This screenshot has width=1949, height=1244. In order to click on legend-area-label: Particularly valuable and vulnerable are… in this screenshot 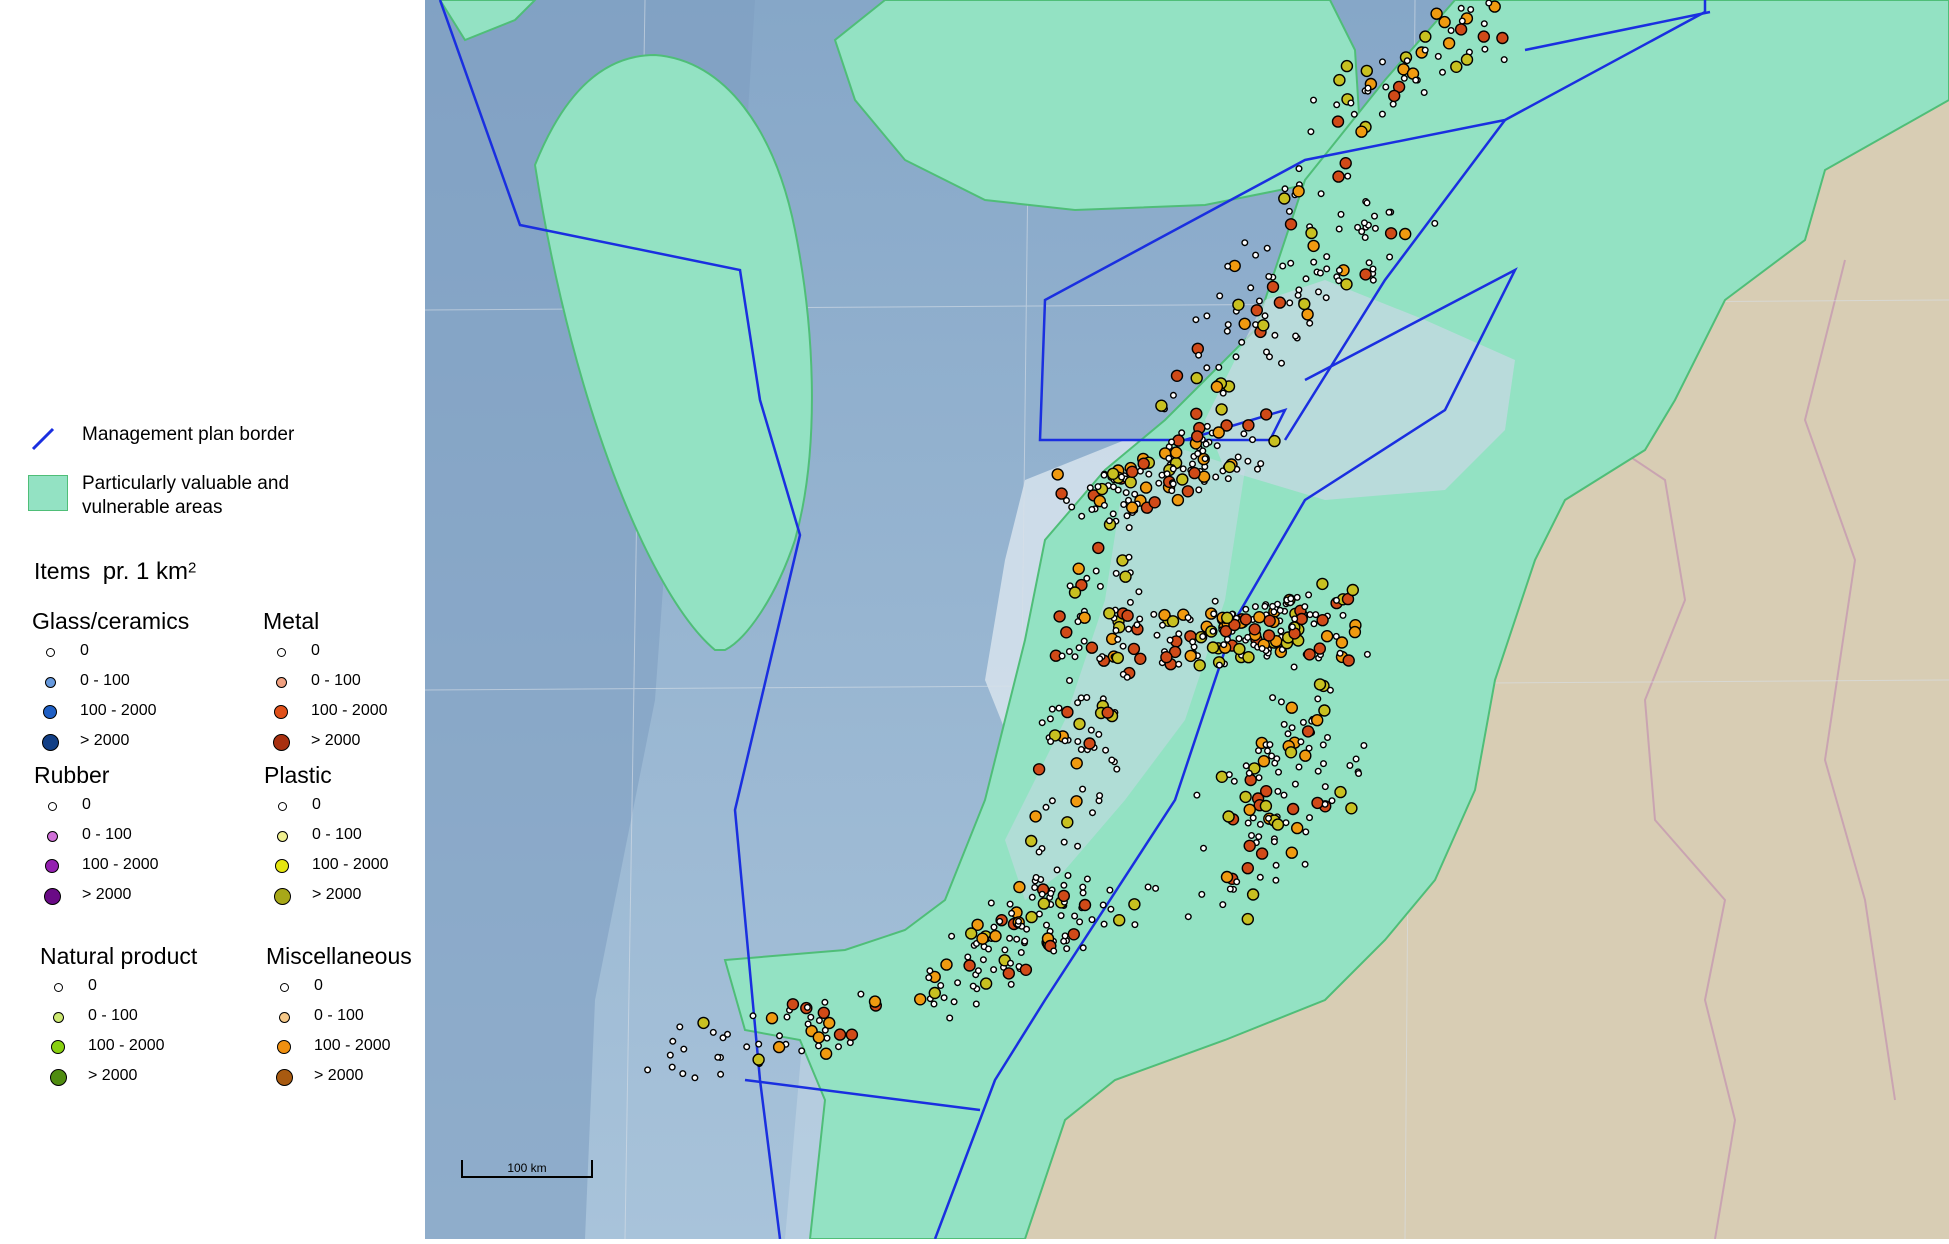, I will do `click(186, 495)`.